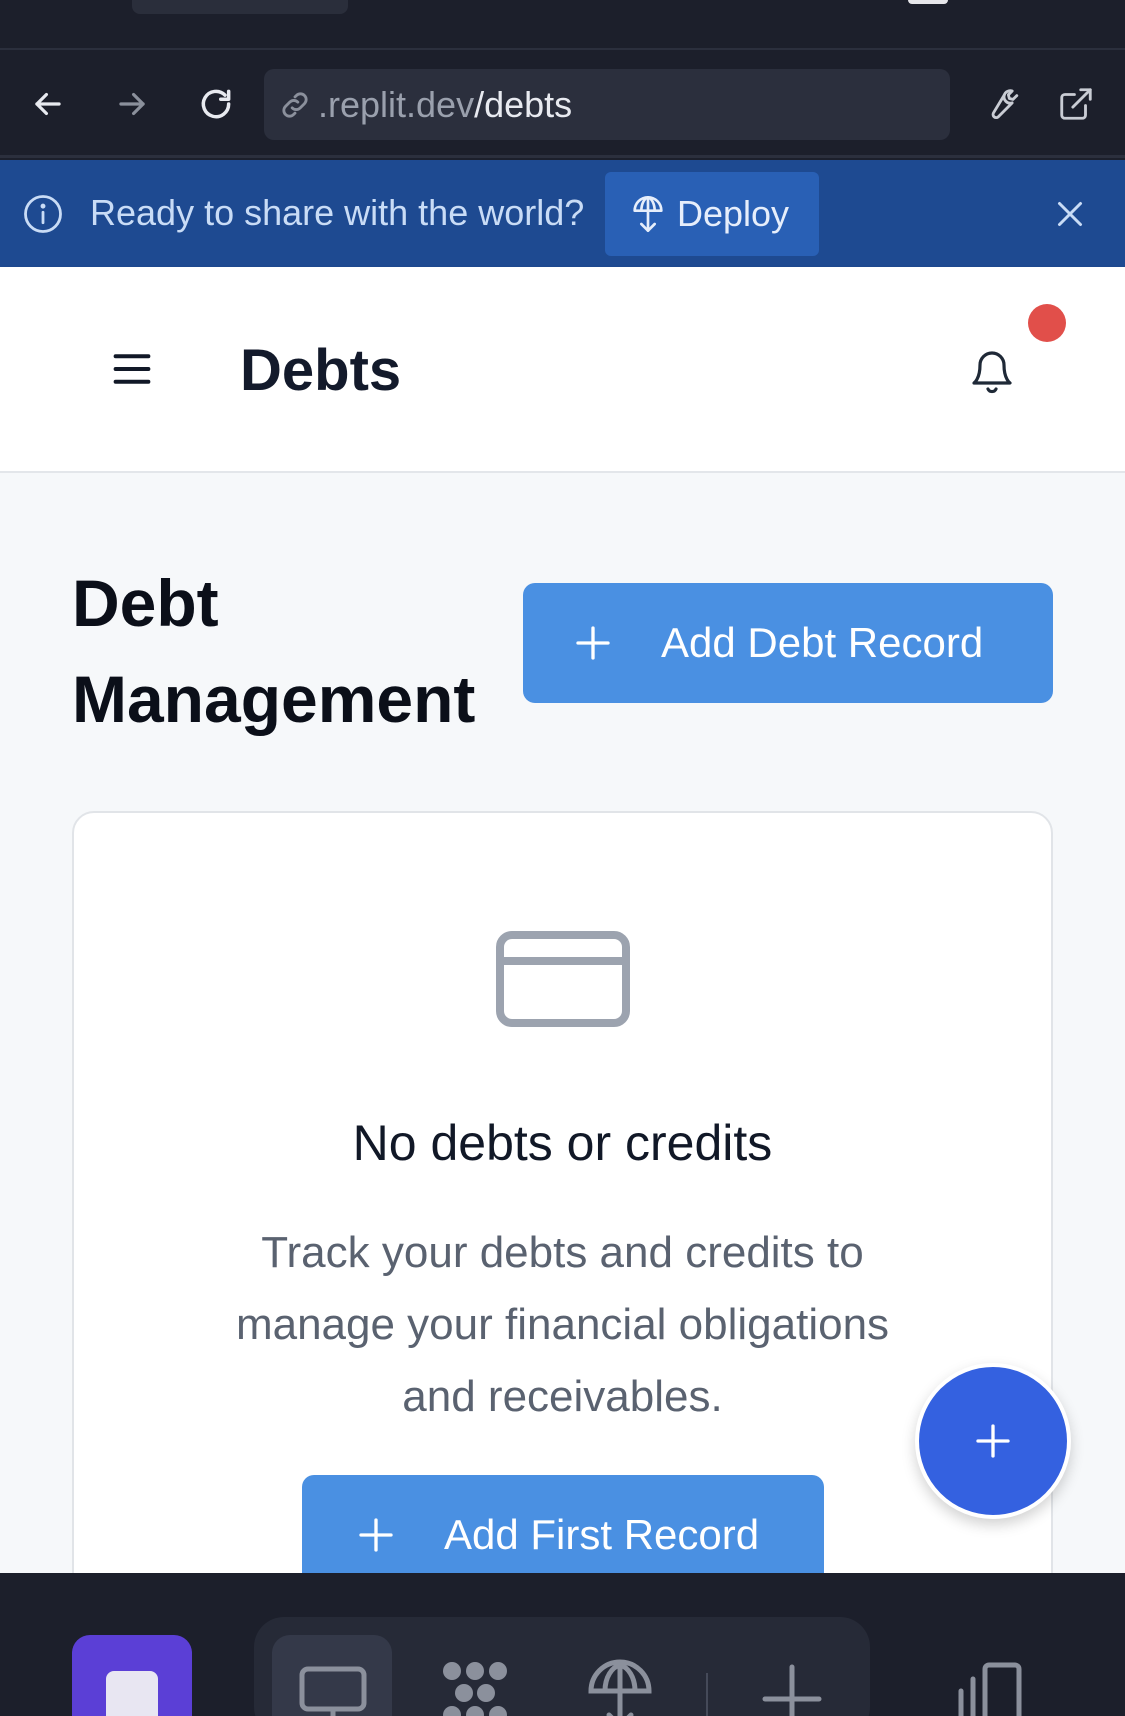  I want to click on devtools-button, so click(1000, 104).